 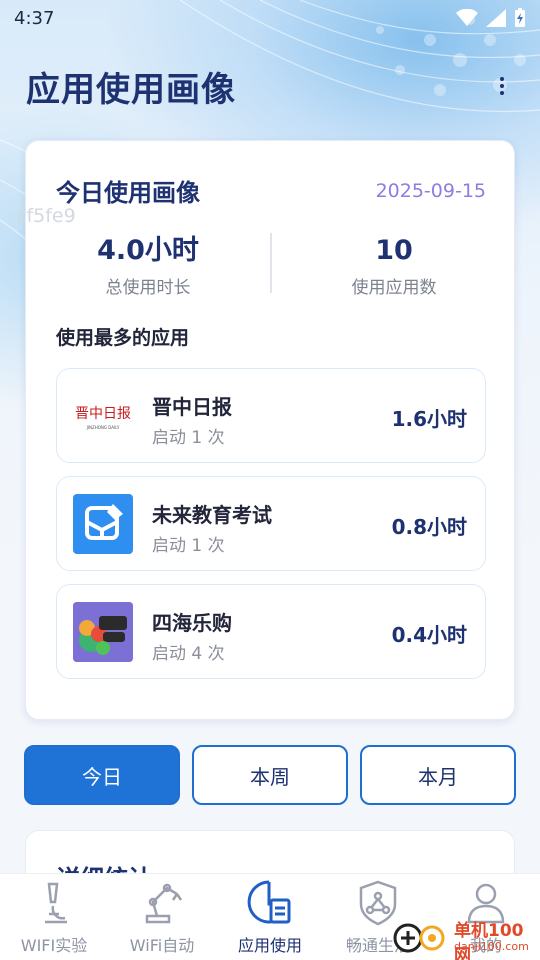 I want to click on card-title: 今日使用画像, so click(x=128, y=193).